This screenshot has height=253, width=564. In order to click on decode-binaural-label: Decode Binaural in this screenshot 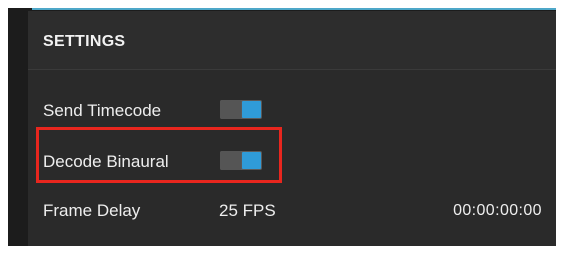, I will do `click(106, 161)`.